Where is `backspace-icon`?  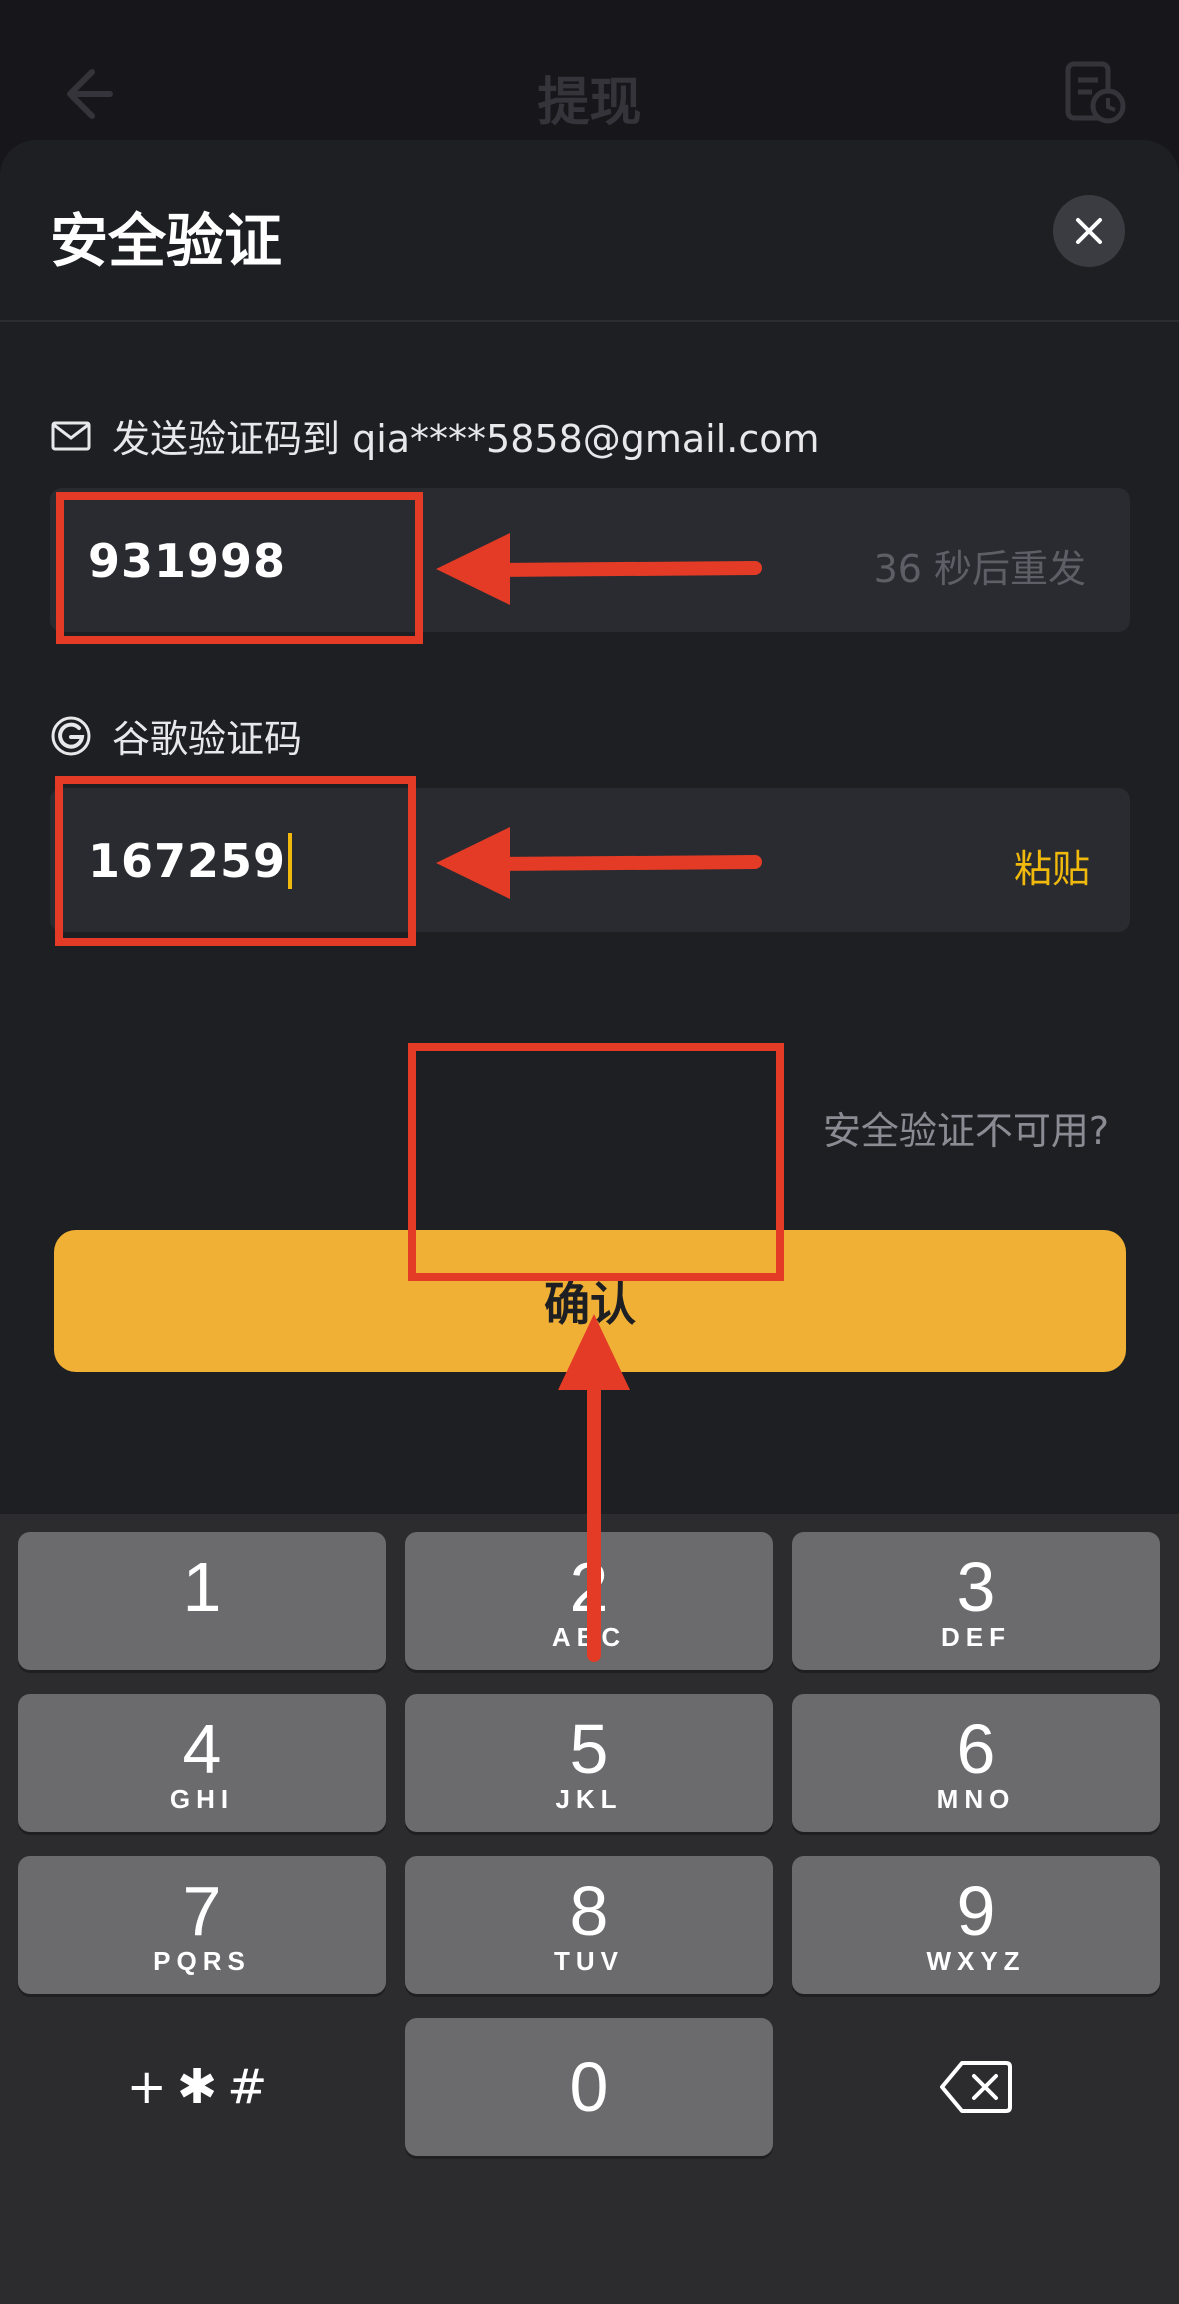
backspace-icon is located at coordinates (976, 2087).